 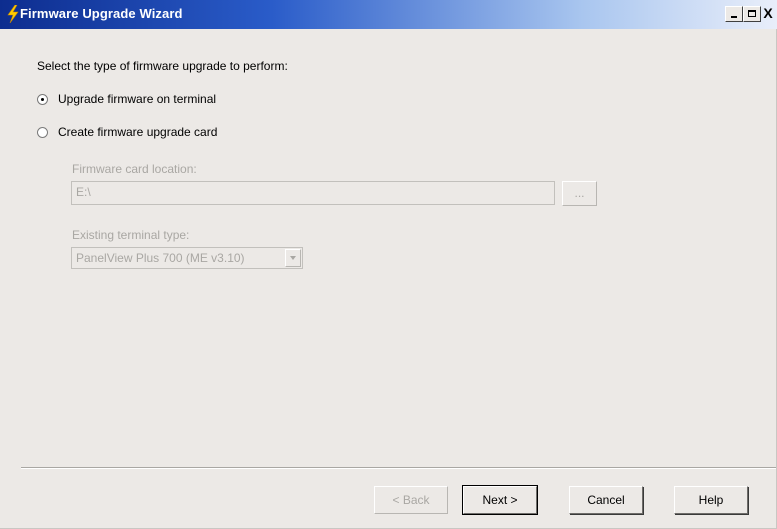 I want to click on window-title: Firmware Upgrade Wizard, so click(x=101, y=13).